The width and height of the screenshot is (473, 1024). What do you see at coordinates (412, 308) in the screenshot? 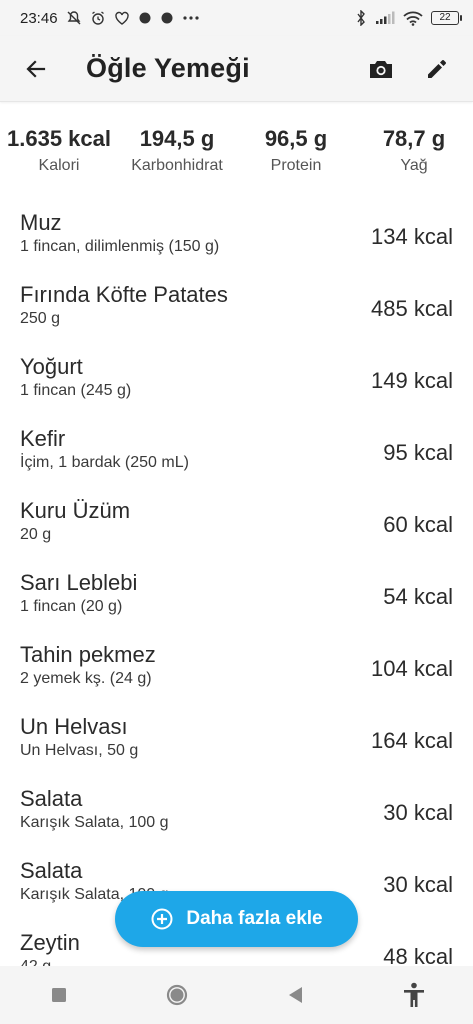
I see `food-calories: 485 kcal` at bounding box center [412, 308].